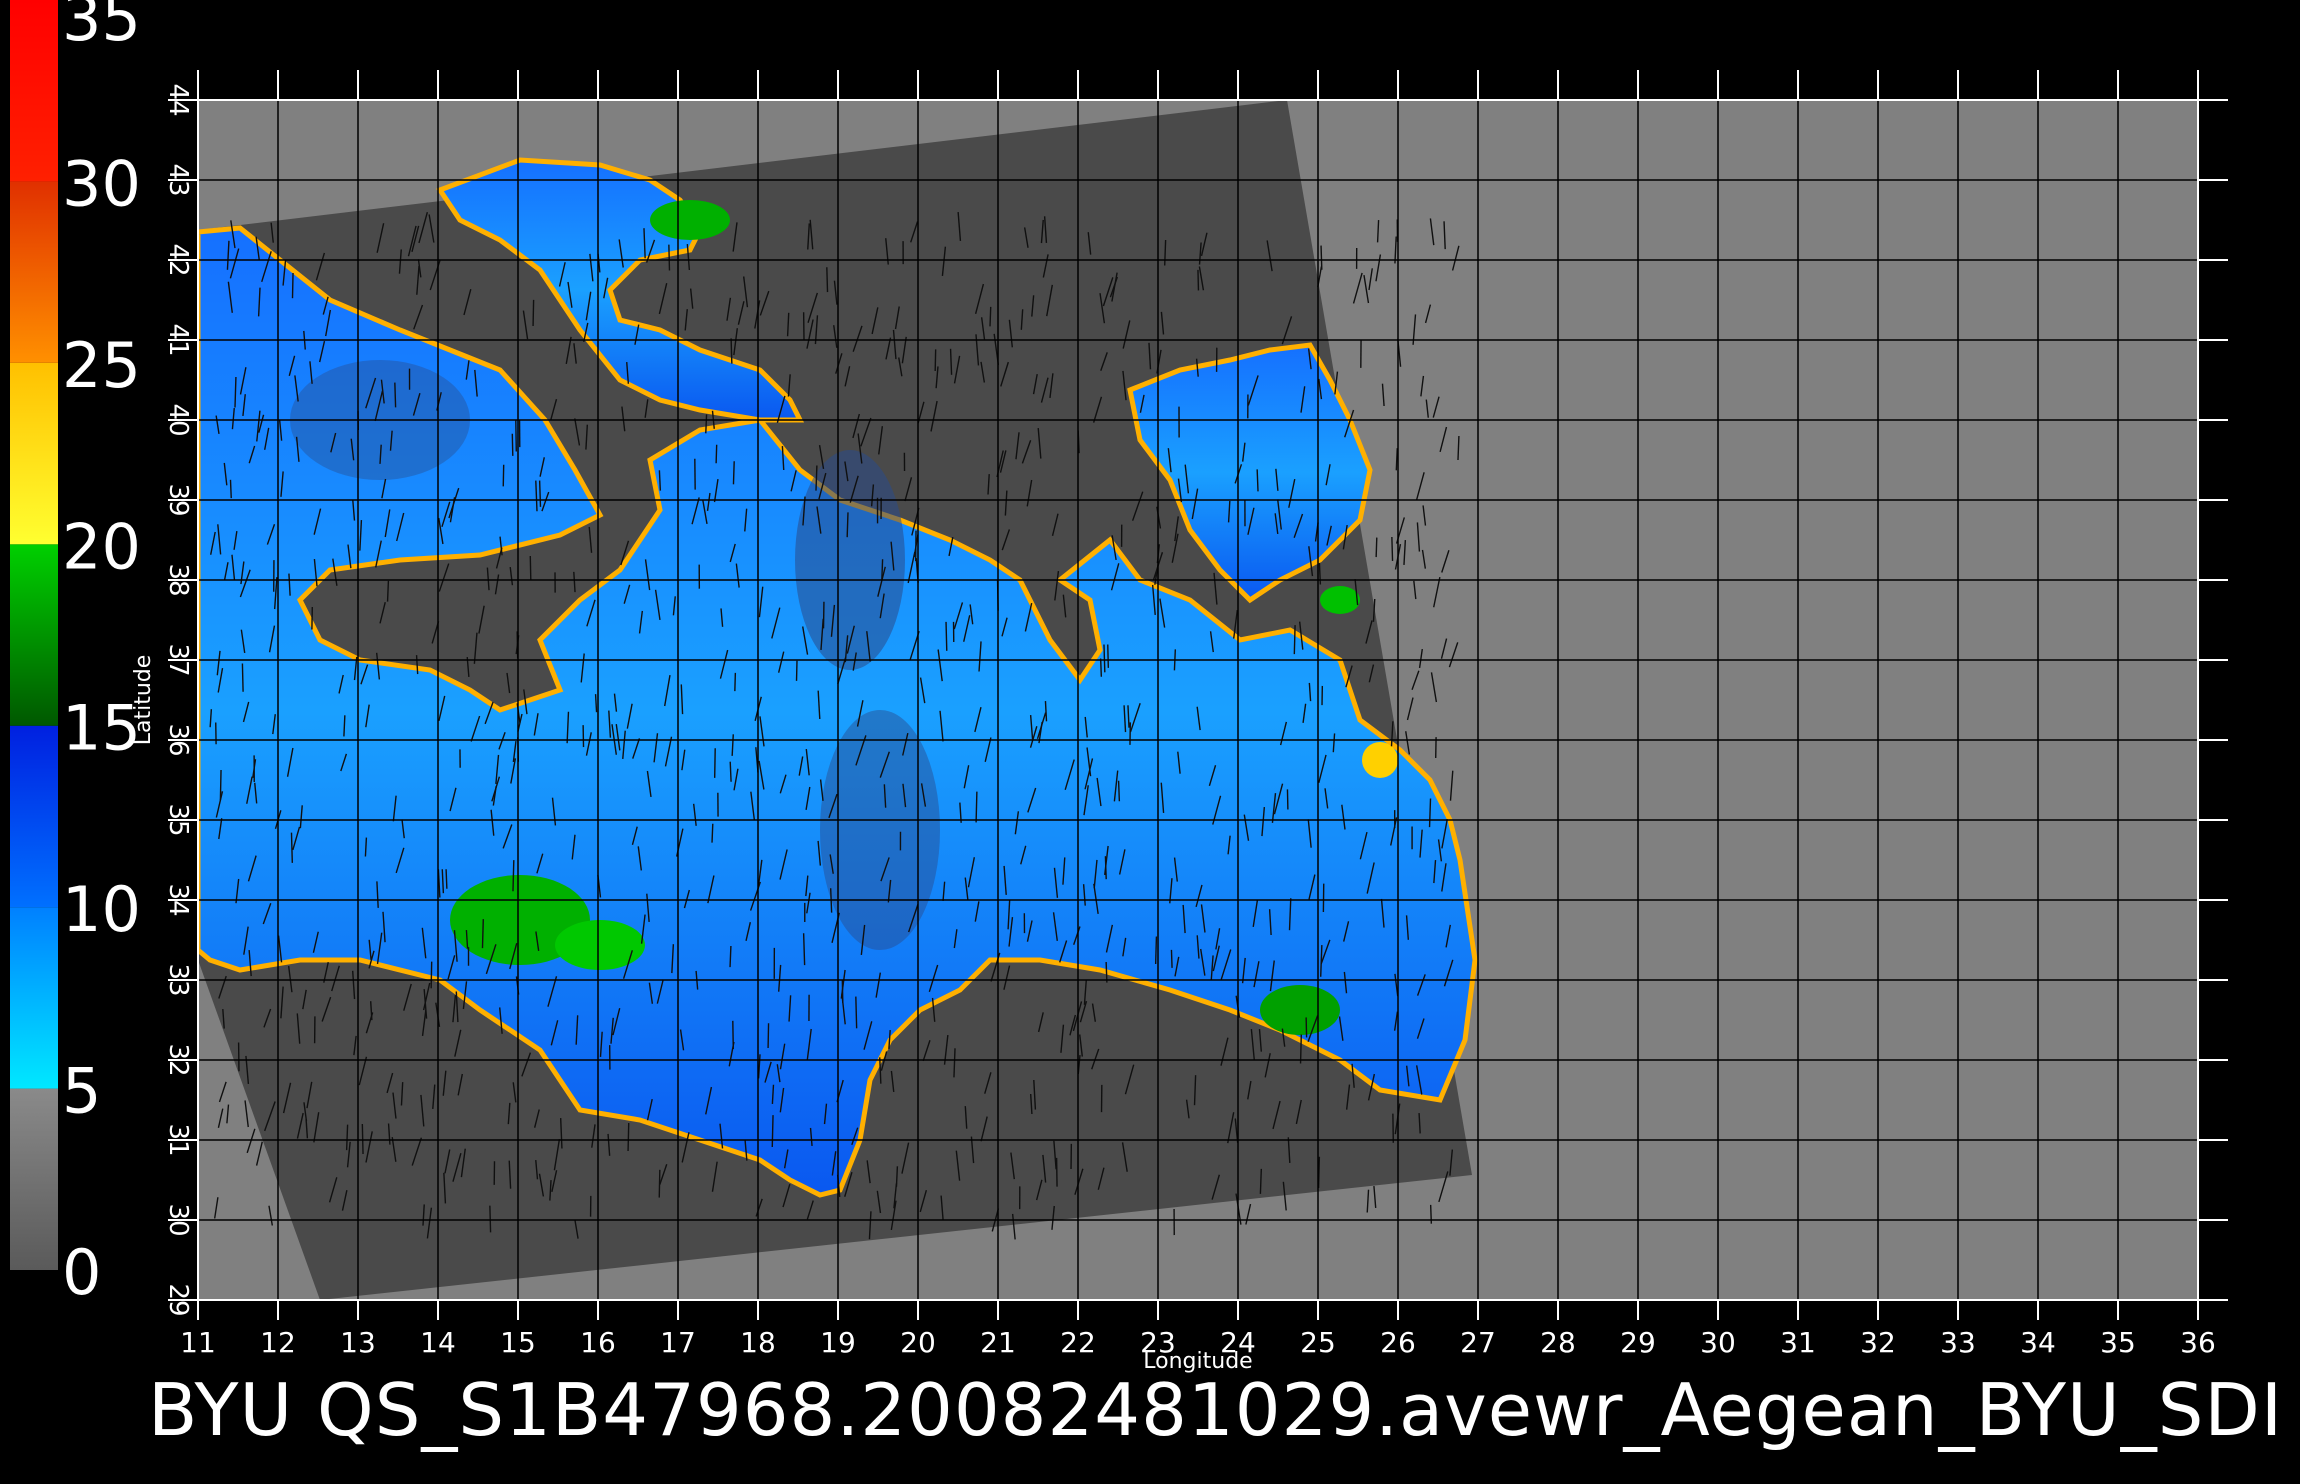  What do you see at coordinates (1878, 1342) in the screenshot?
I see `lon-tick-label: 32` at bounding box center [1878, 1342].